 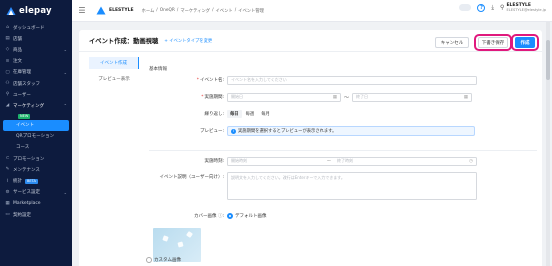 I want to click on brand-name: elepay, so click(x=35, y=11).